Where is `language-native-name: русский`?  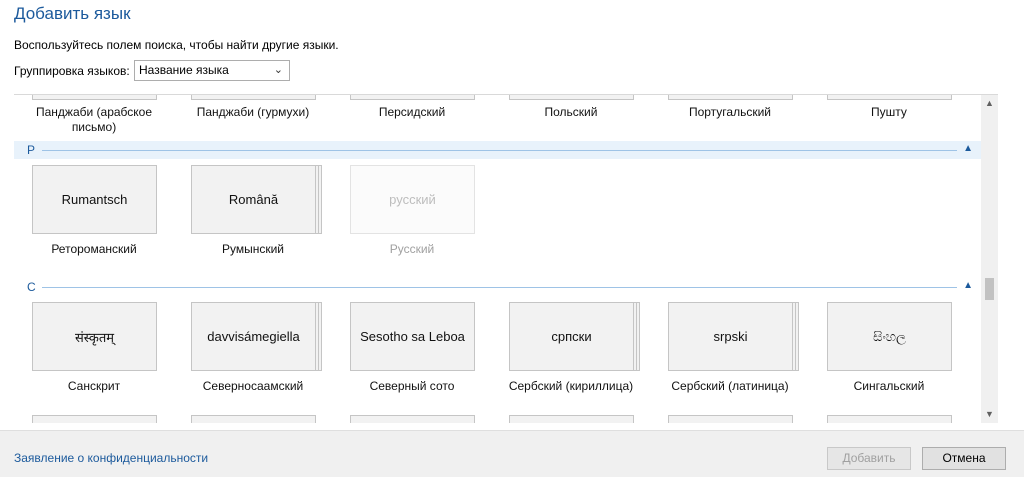 language-native-name: русский is located at coordinates (412, 199).